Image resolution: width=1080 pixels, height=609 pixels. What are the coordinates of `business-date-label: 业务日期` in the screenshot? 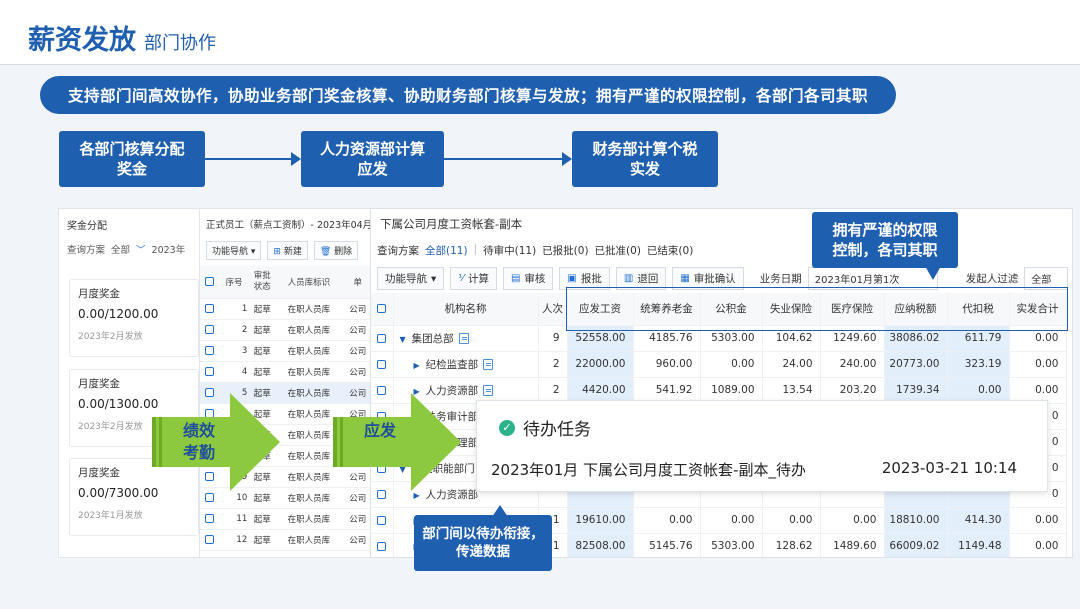 It's located at (780, 279).